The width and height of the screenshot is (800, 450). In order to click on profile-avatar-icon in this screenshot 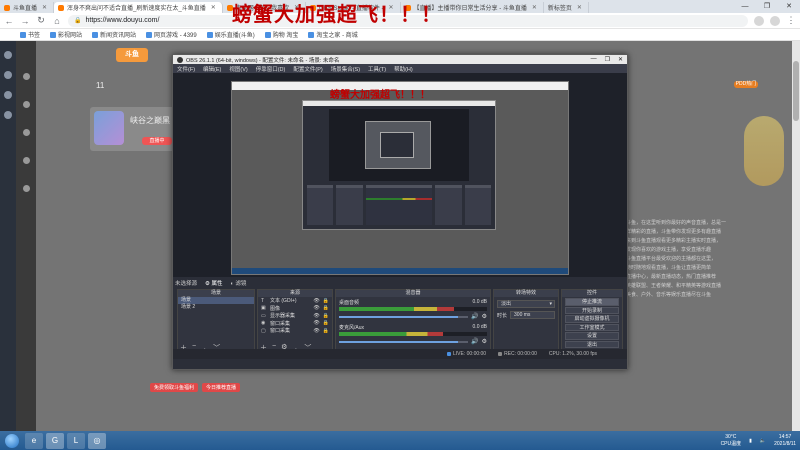, I will do `click(775, 20)`.